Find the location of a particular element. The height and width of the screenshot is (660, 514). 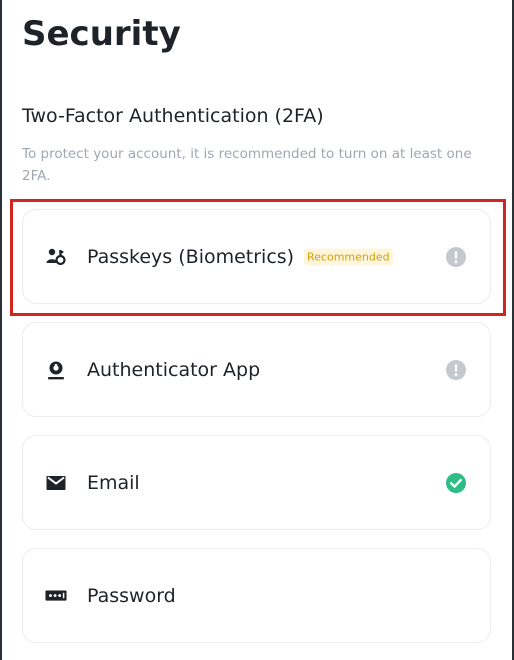

check-circle-icon is located at coordinates (456, 482).